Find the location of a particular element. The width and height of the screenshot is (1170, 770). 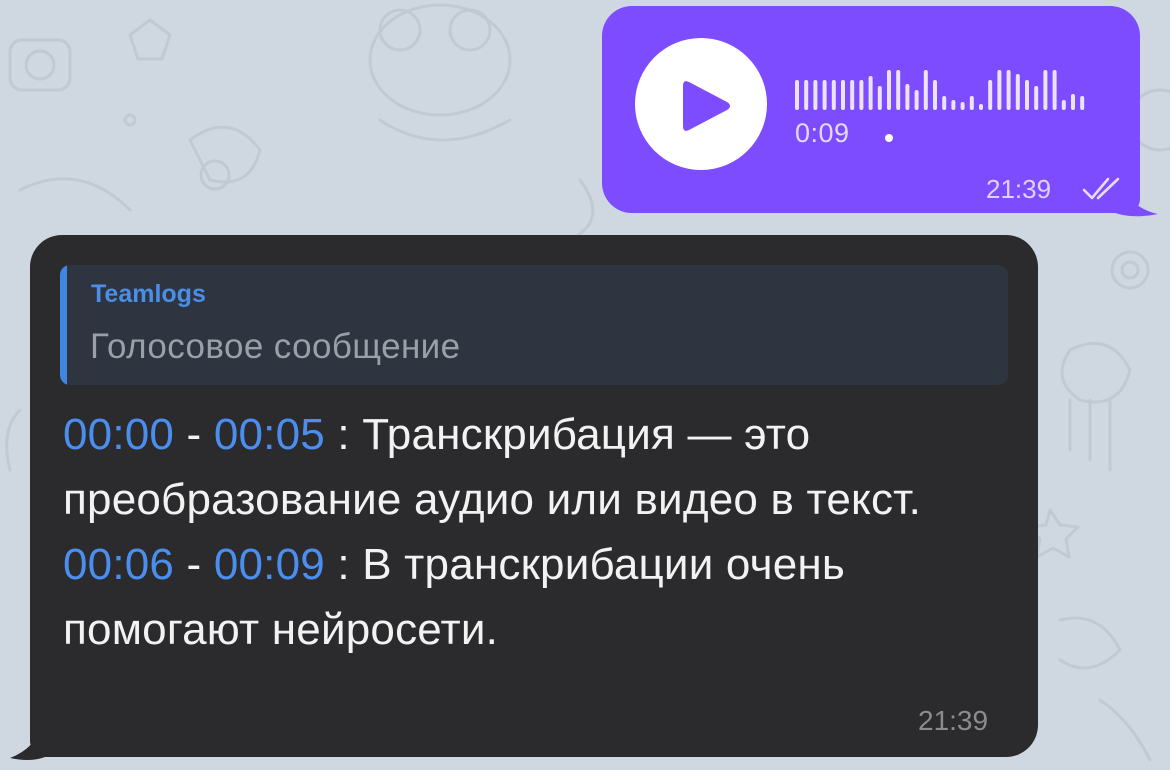

segment-start-link: 00:06 is located at coordinates (118, 564).